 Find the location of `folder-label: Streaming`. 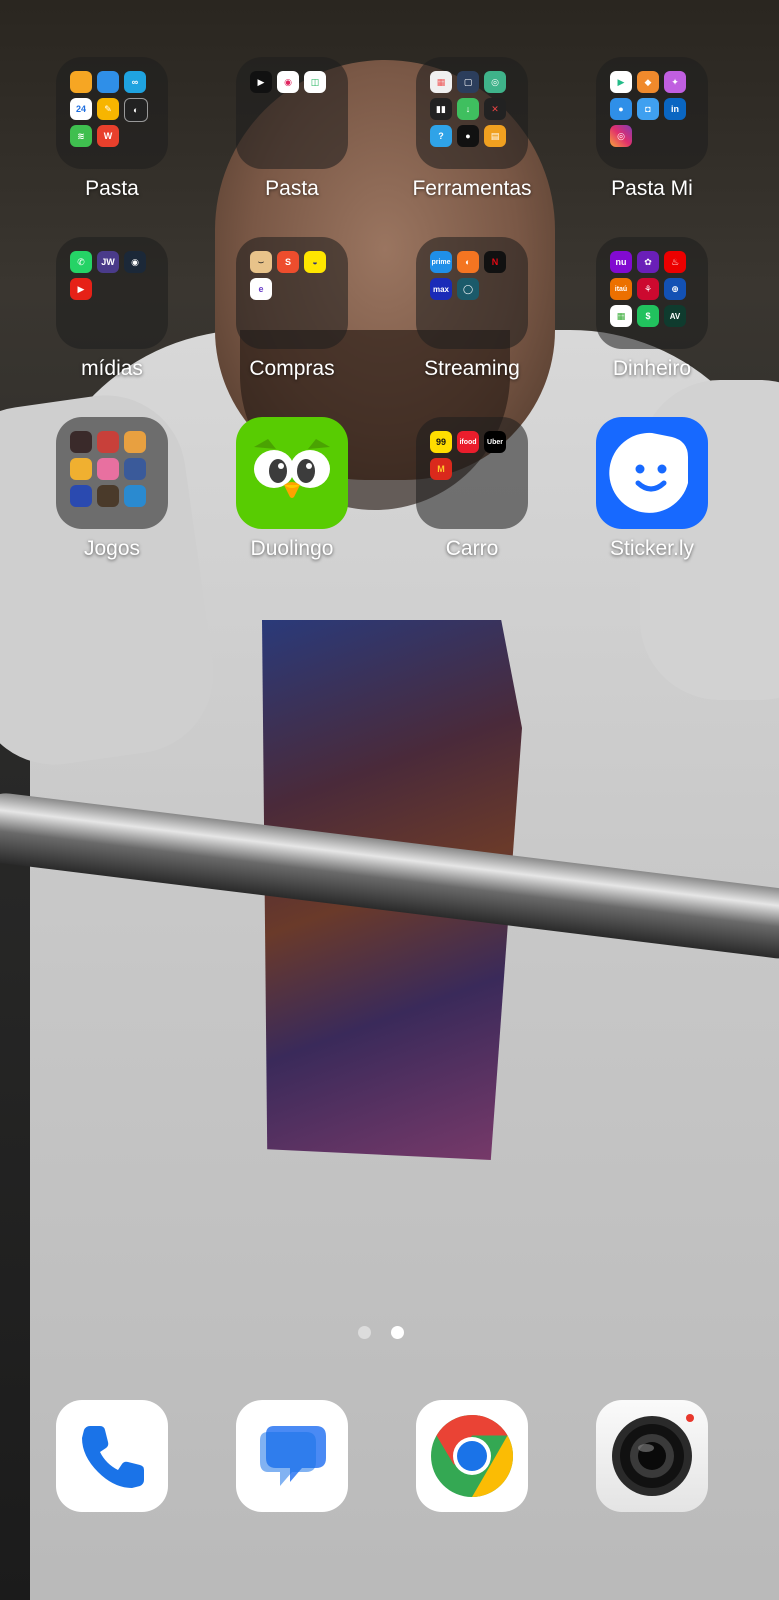

folder-label: Streaming is located at coordinates (472, 368).